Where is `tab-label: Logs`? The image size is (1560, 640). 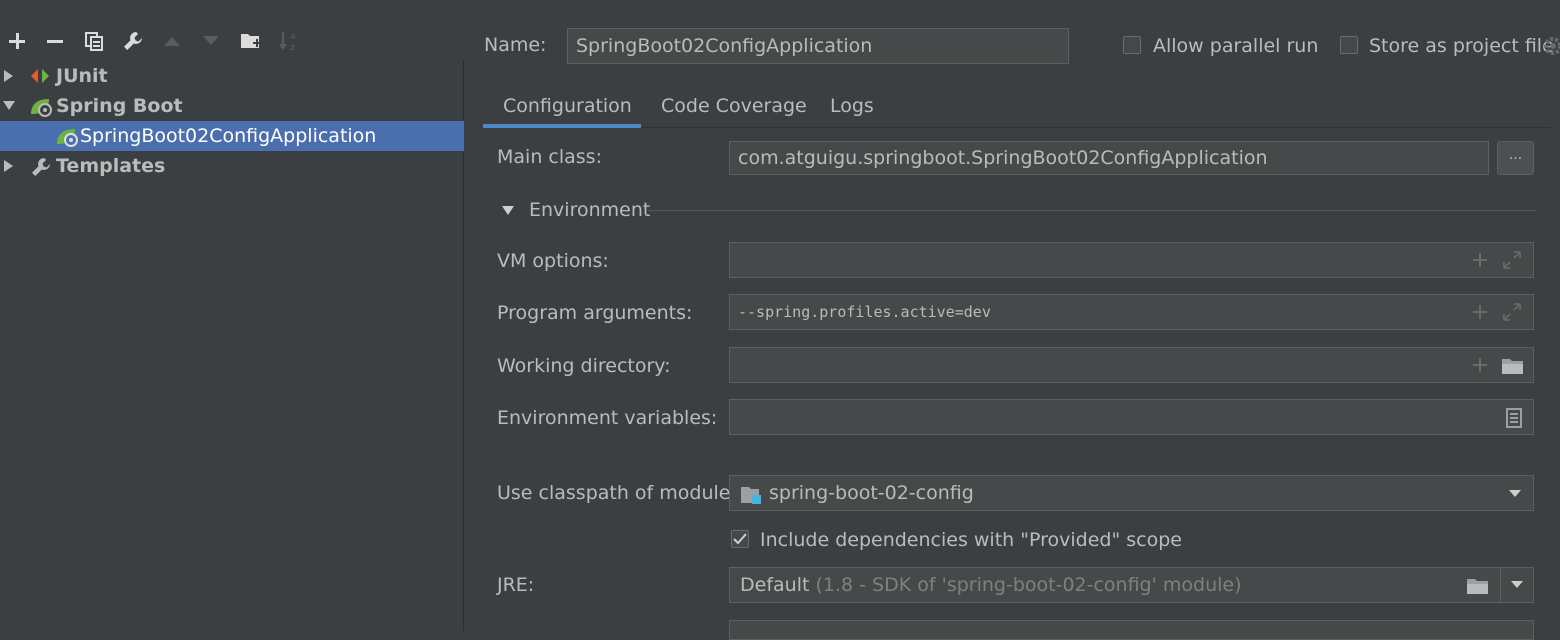
tab-label: Logs is located at coordinates (852, 106).